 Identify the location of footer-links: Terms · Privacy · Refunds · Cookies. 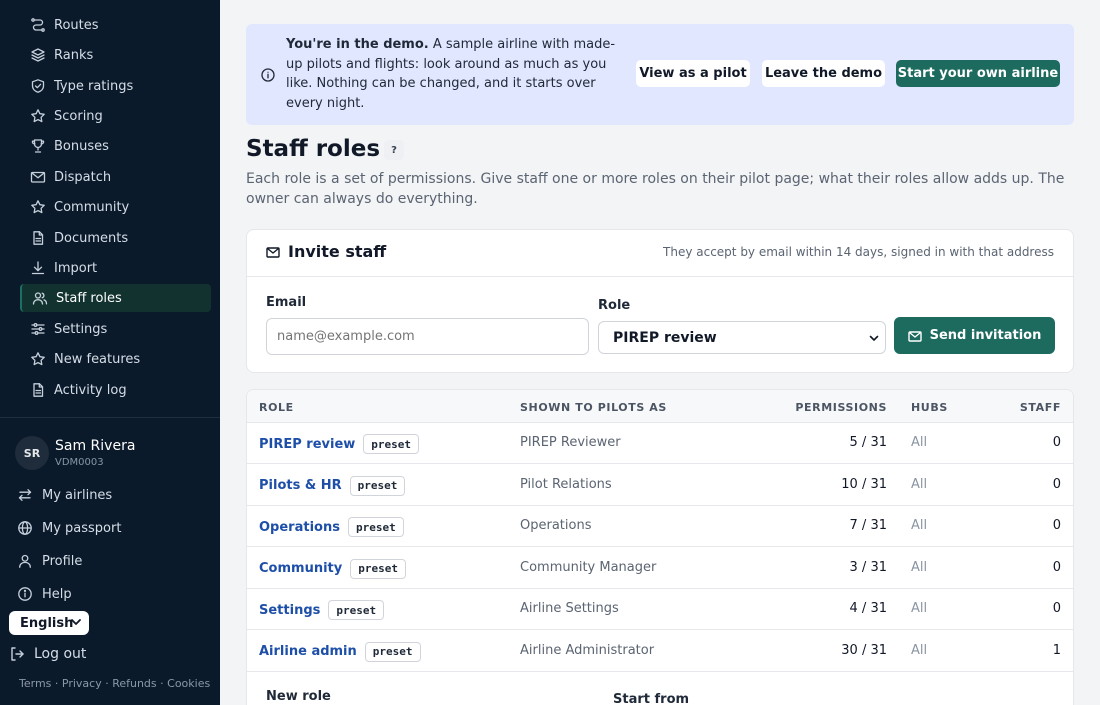
(114, 683).